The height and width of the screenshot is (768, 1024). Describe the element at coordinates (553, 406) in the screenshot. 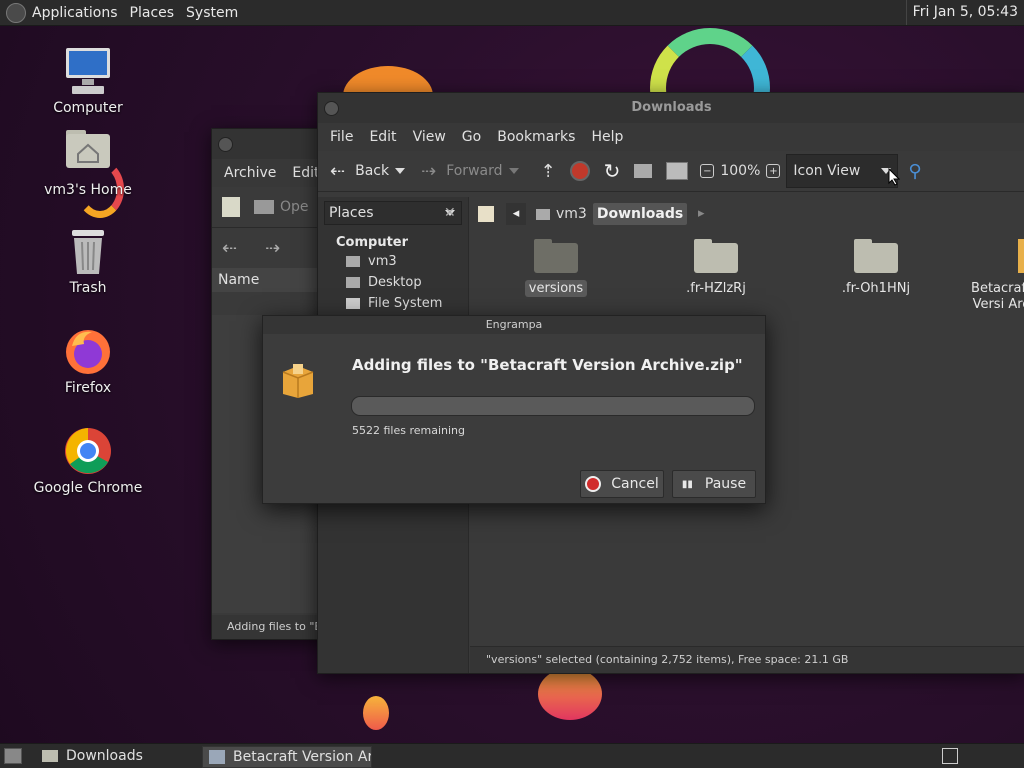

I see `progress-bar` at that location.